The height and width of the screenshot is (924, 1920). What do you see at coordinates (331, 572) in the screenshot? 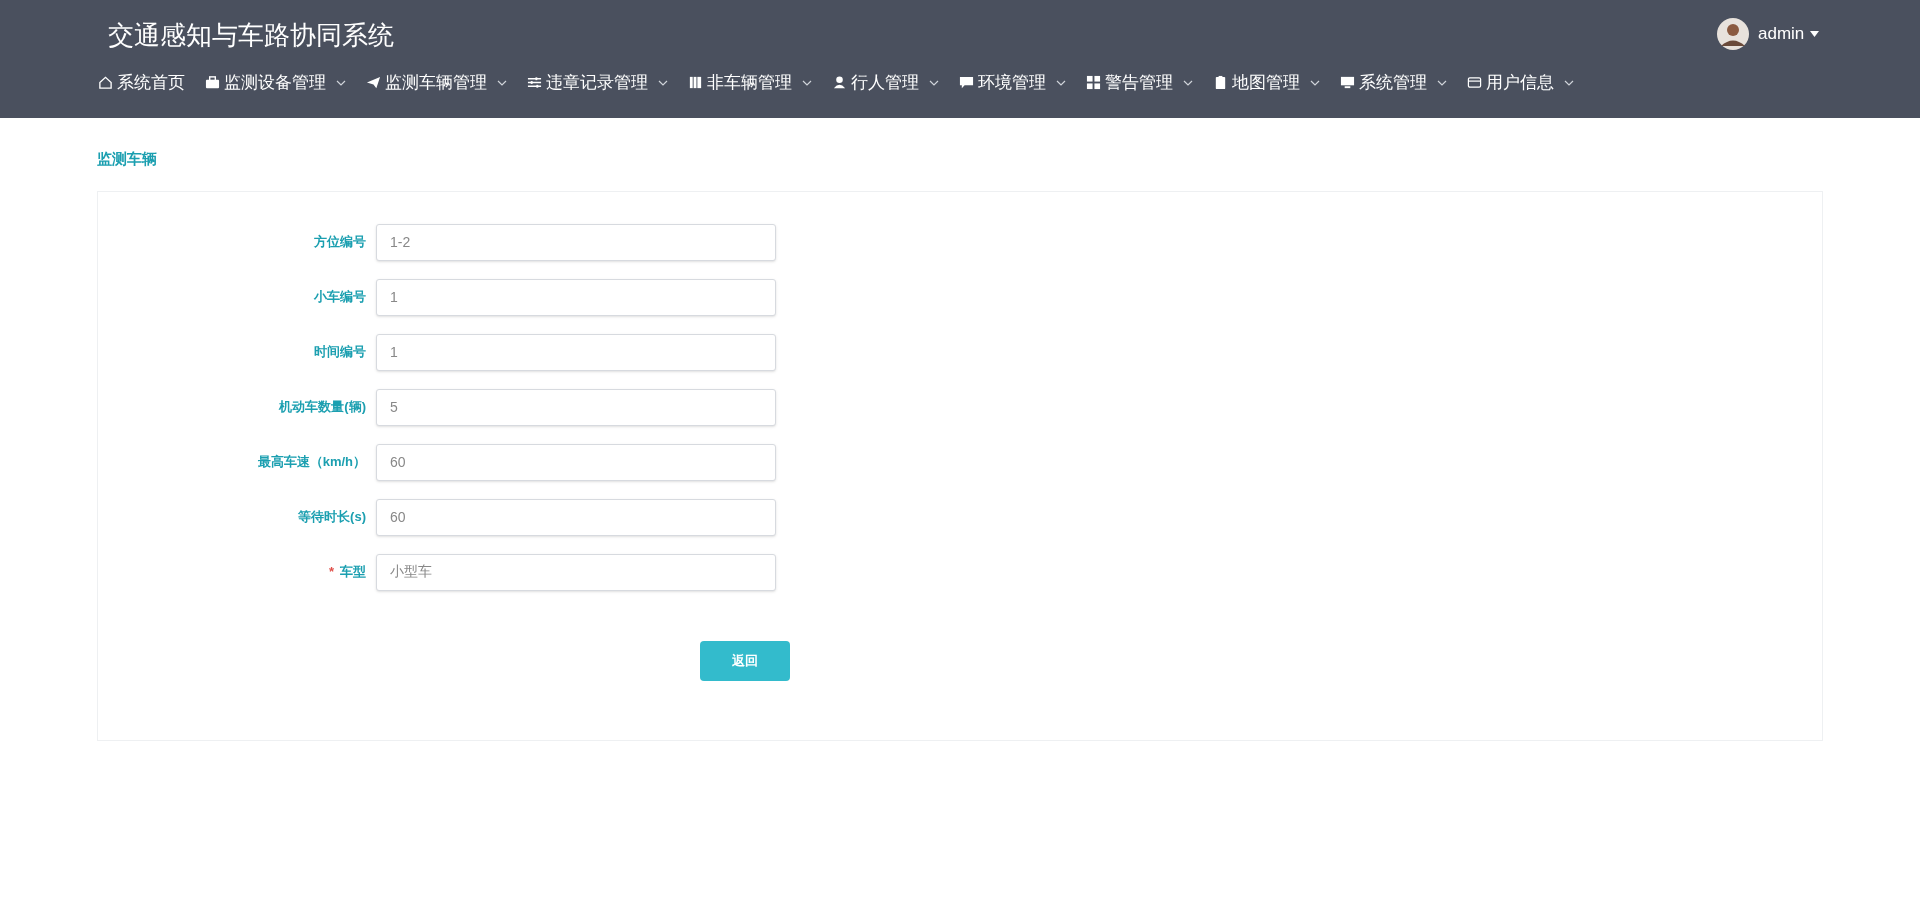
I see `required-asterisk: *` at bounding box center [331, 572].